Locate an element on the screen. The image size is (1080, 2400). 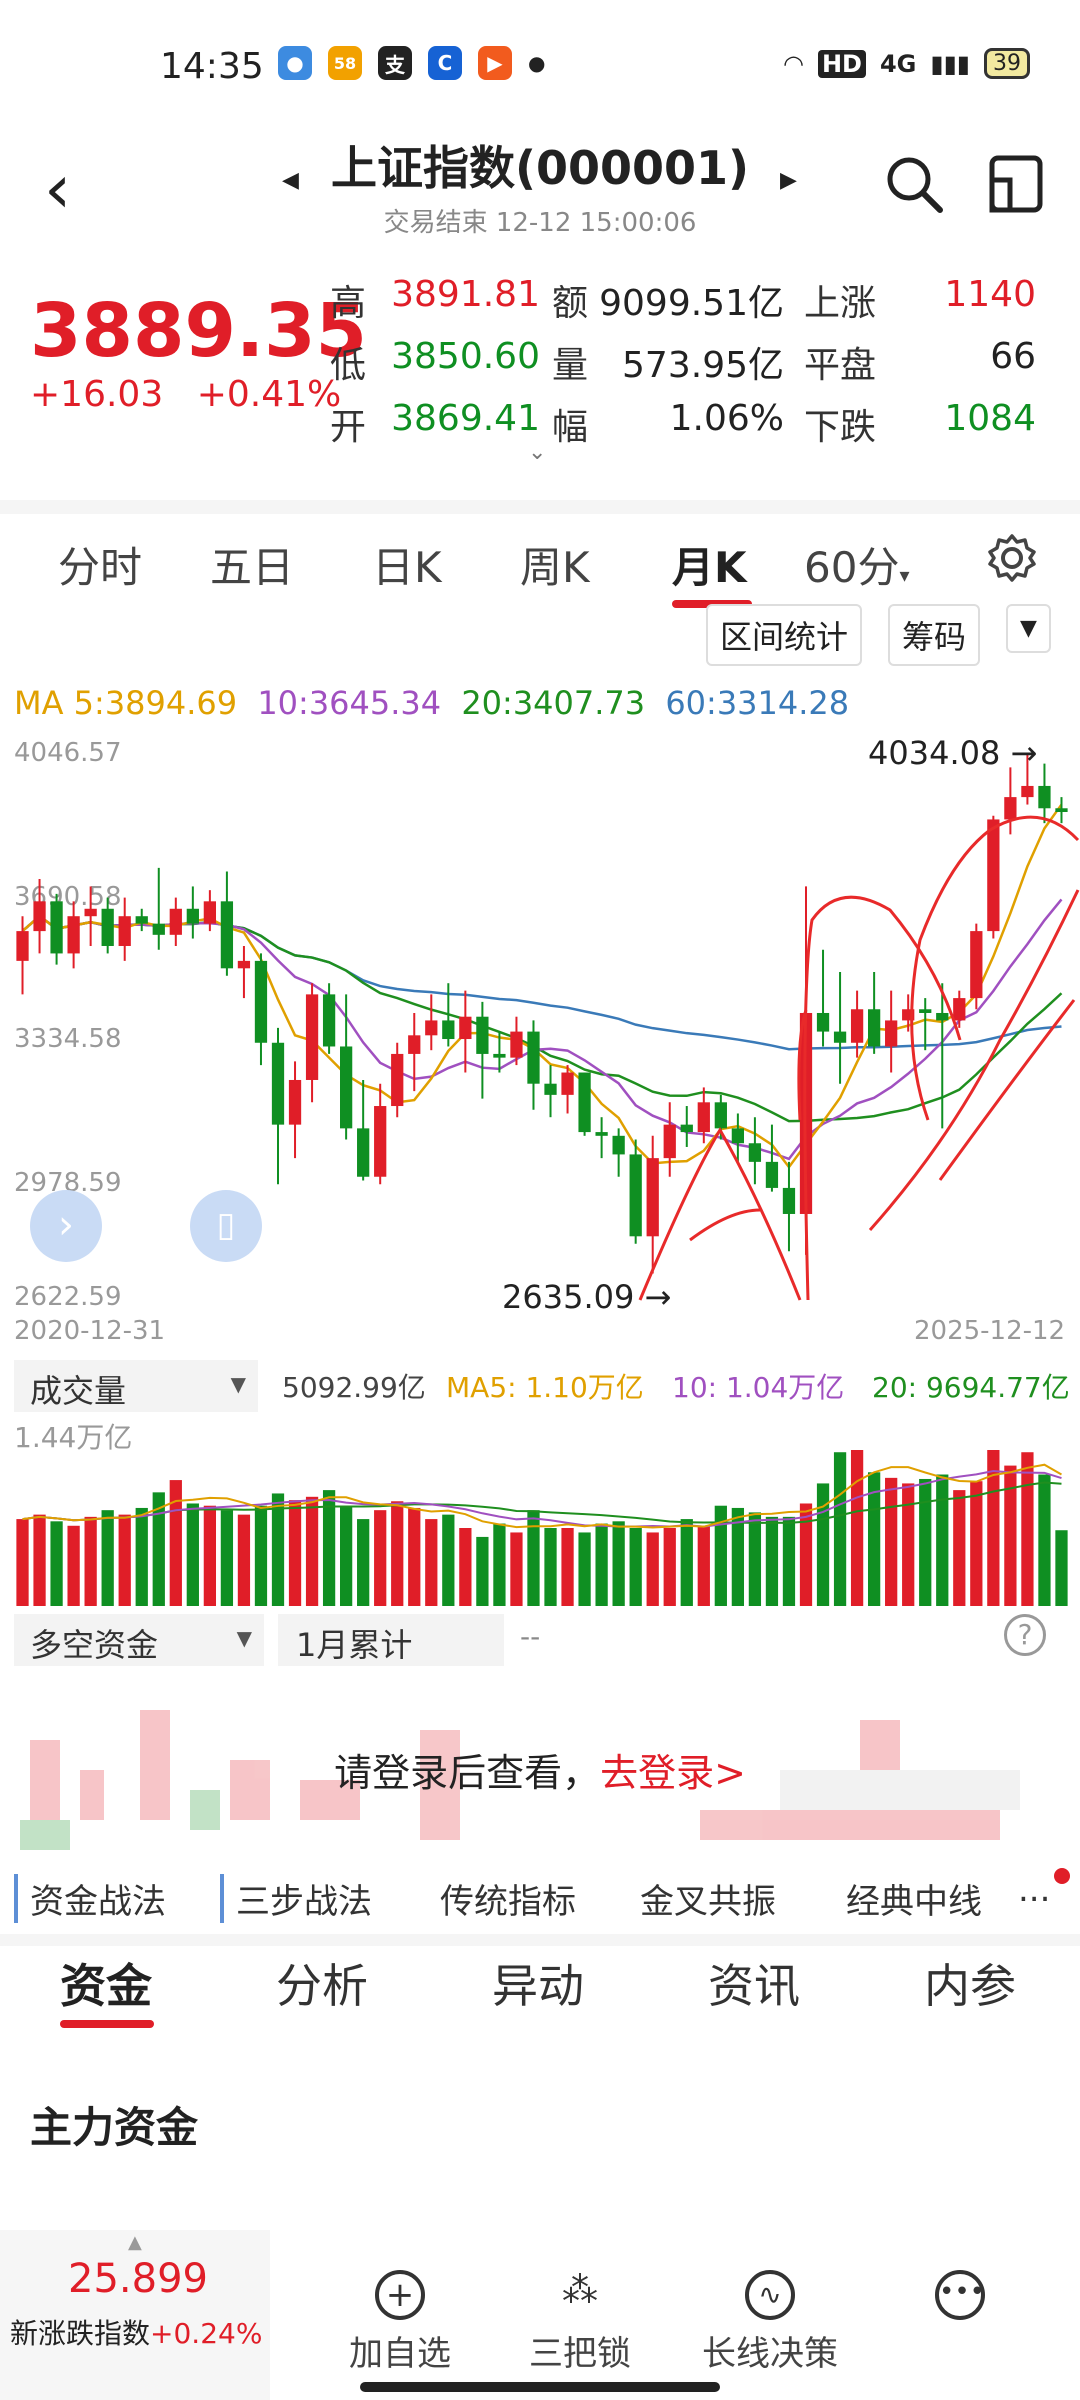
period-selector-label: 1月累计 is located at coordinates (354, 1645).